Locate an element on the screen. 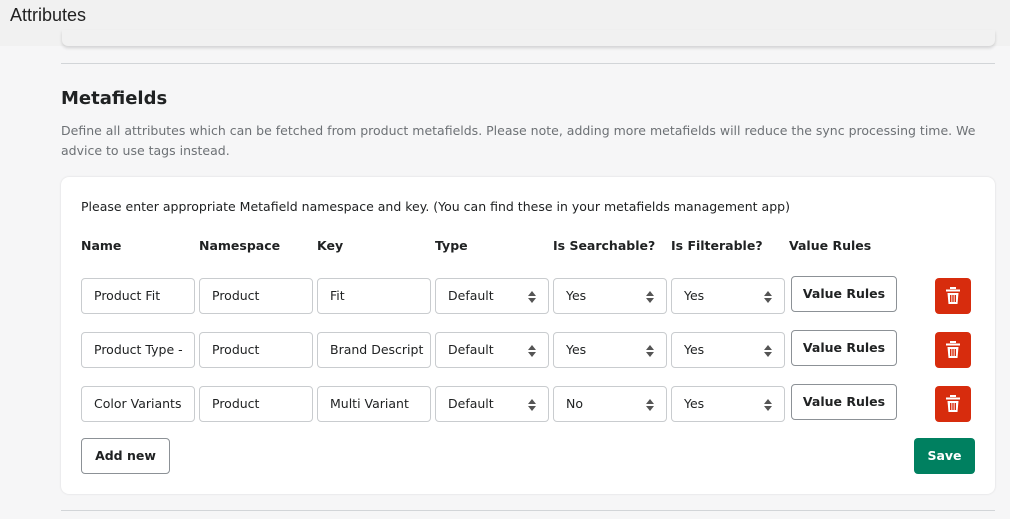 The width and height of the screenshot is (1010, 519). previous-card is located at coordinates (528, 38).